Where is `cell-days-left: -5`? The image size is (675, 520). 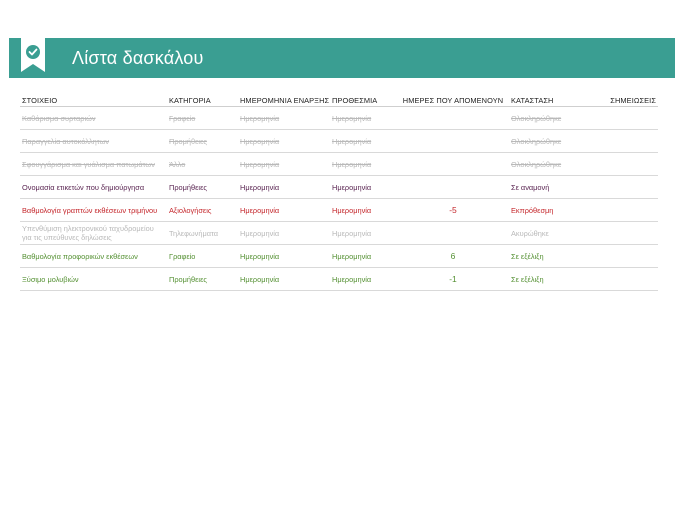 cell-days-left: -5 is located at coordinates (453, 210).